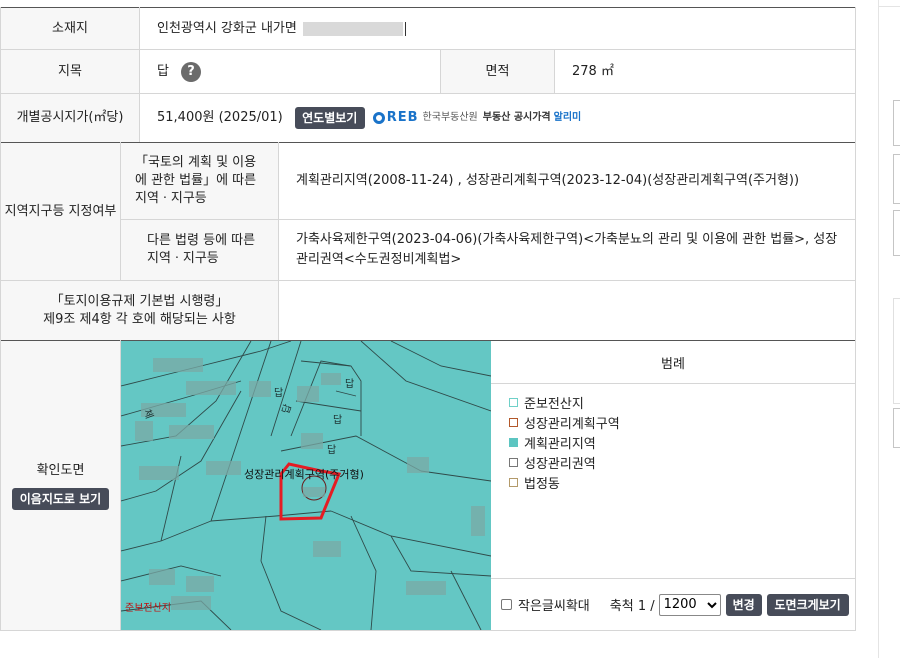 The height and width of the screenshot is (658, 900). Describe the element at coordinates (632, 606) in the screenshot. I see `scale-label: 축척 1 /` at that location.